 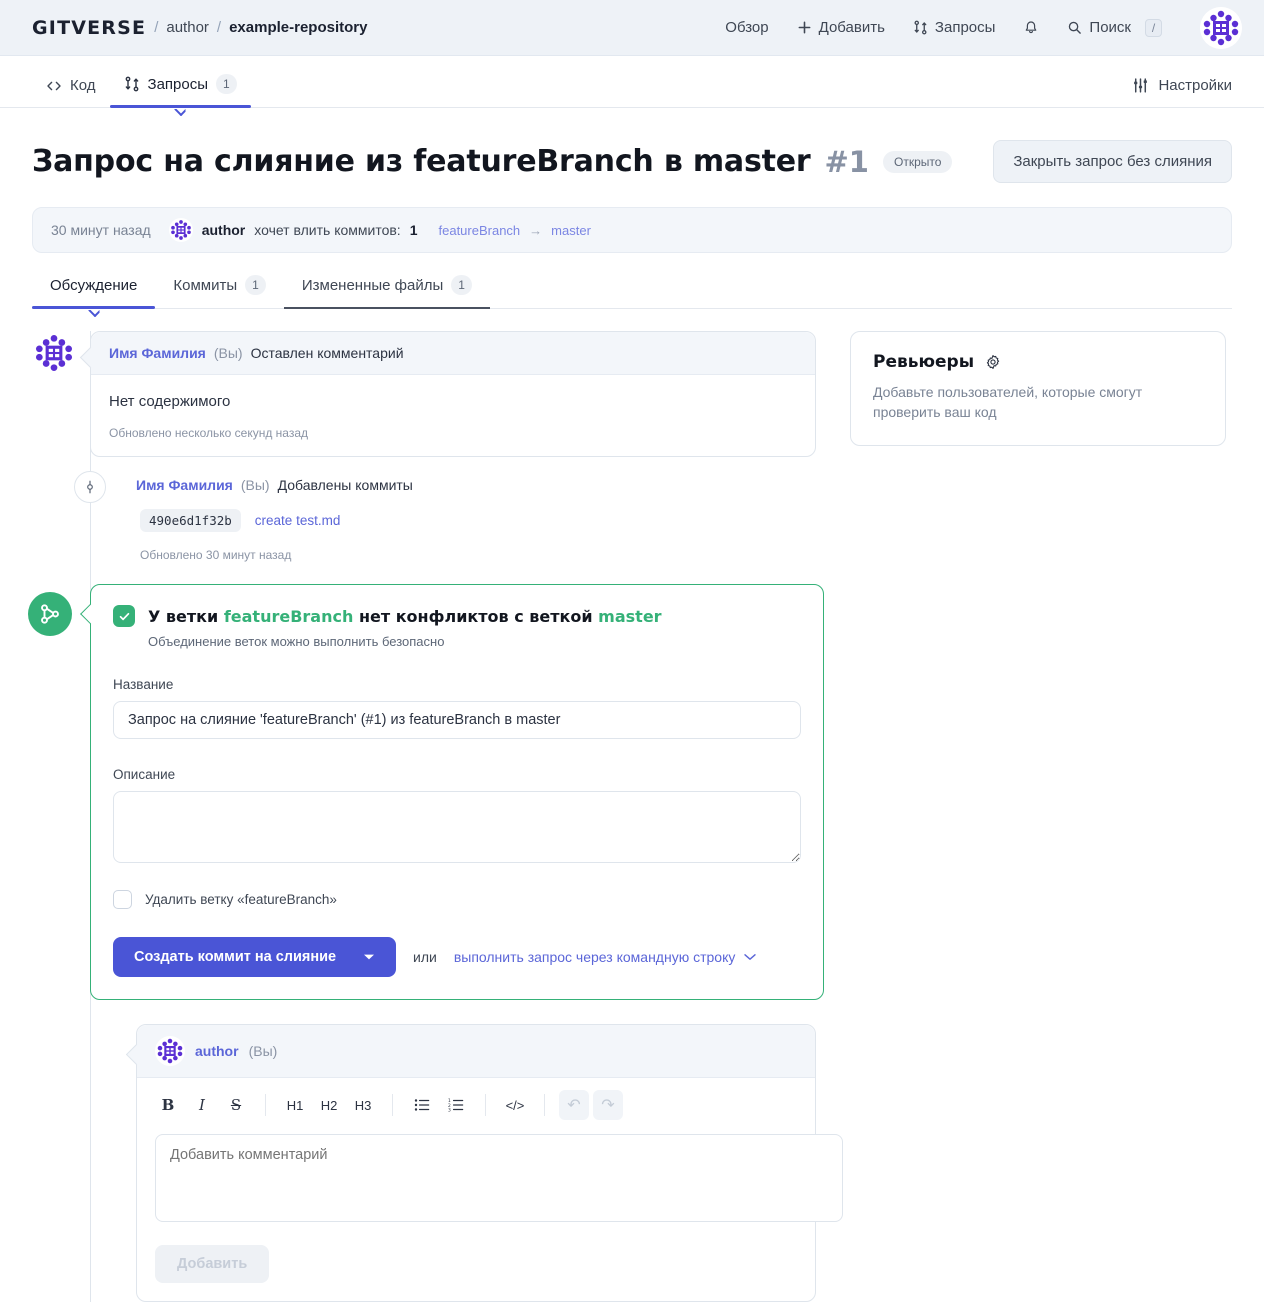 What do you see at coordinates (209, 433) in the screenshot?
I see `comment-updated: Обновлено несколько секунд назад` at bounding box center [209, 433].